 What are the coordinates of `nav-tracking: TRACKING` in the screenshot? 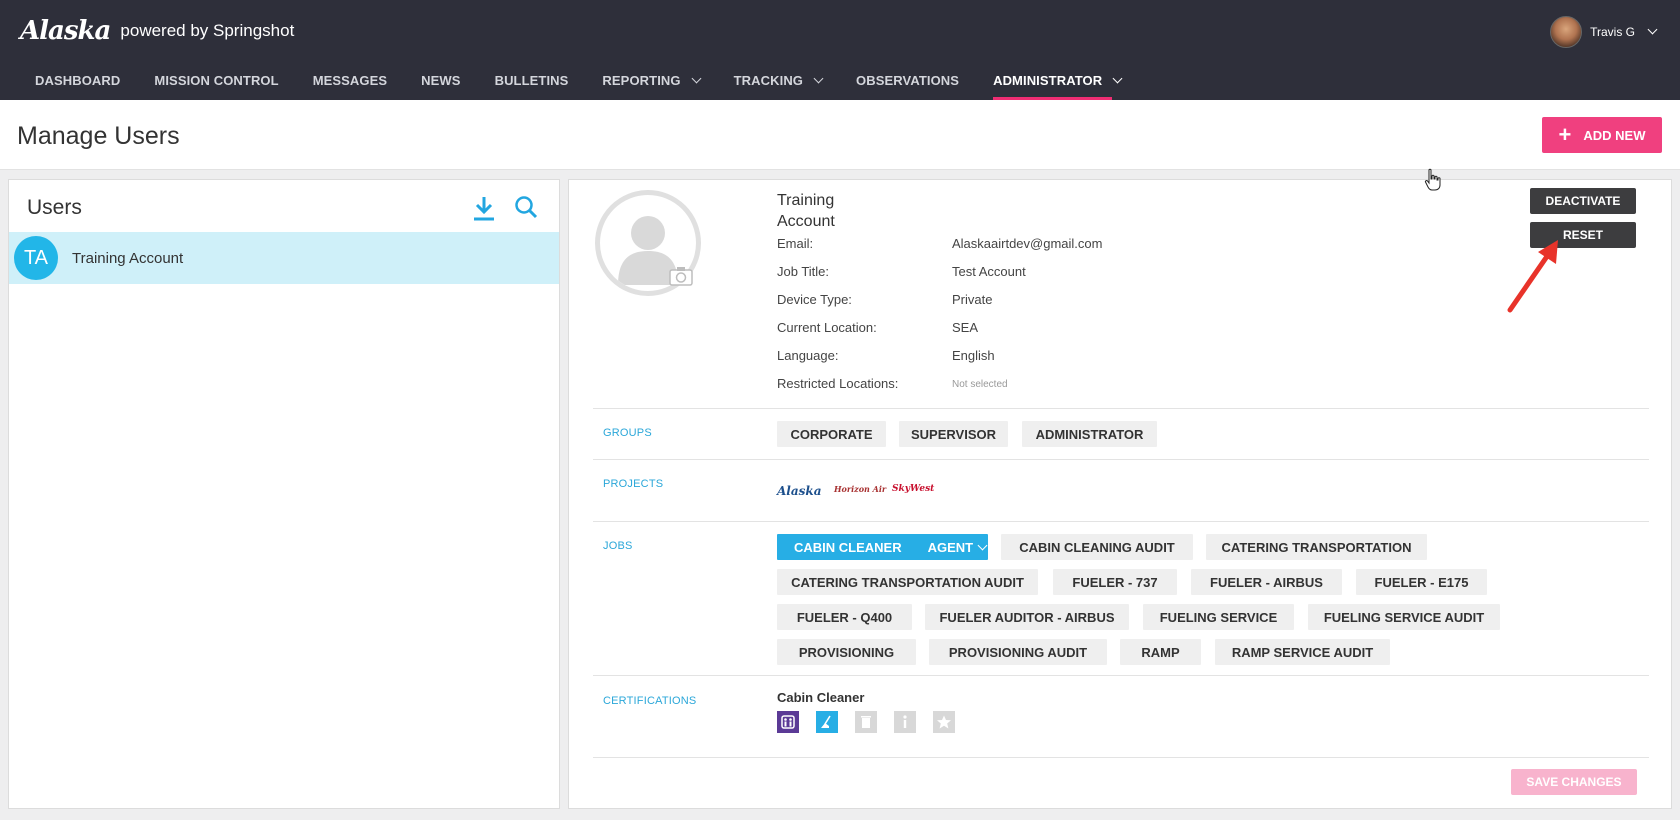 It's located at (778, 81).